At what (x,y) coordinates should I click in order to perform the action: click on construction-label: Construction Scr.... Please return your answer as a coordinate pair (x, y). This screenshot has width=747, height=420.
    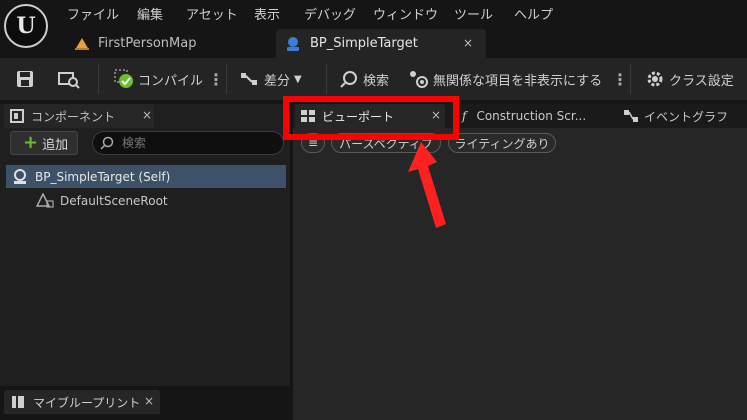
    Looking at the image, I should click on (531, 116).